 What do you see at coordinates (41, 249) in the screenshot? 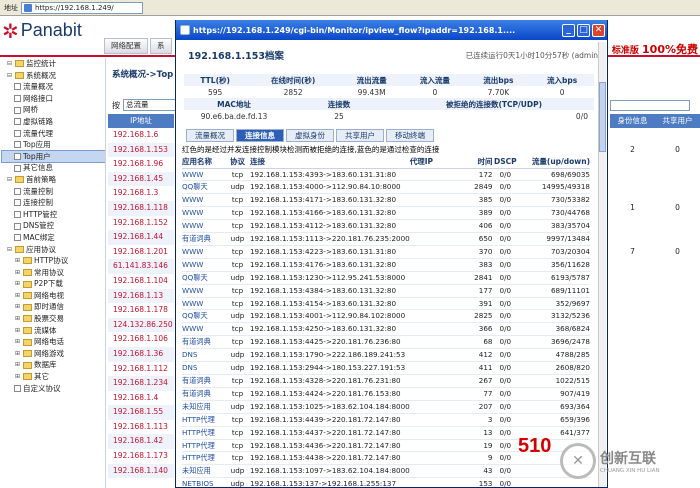
I see `tree-item-label: 应用协议` at bounding box center [41, 249].